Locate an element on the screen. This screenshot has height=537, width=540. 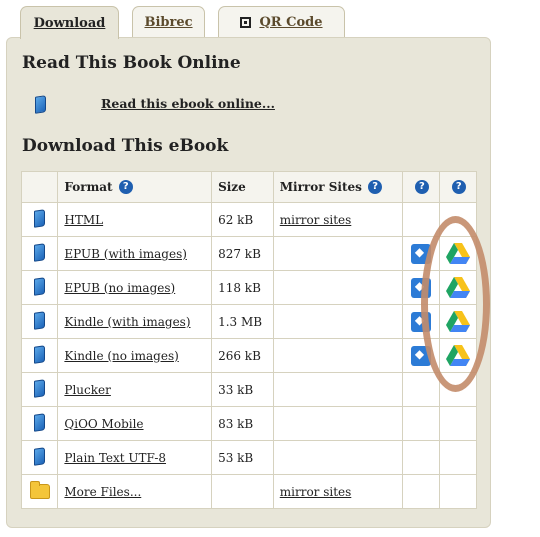
format-link: Plucker is located at coordinates (87, 390).